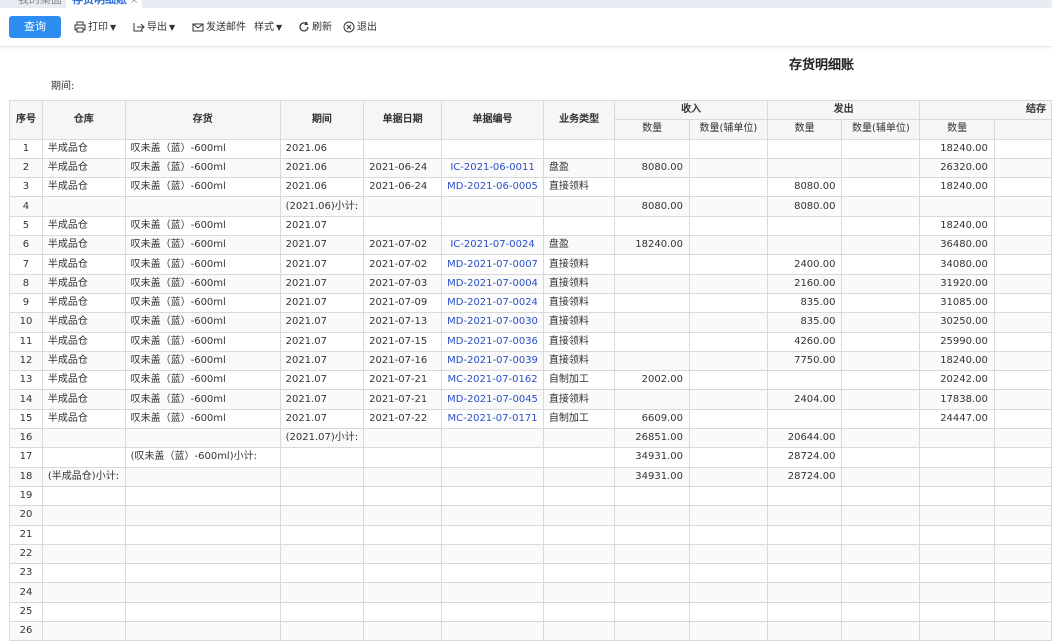 The image size is (1052, 641). I want to click on issue-qty-cell: 28724.00, so click(804, 476).